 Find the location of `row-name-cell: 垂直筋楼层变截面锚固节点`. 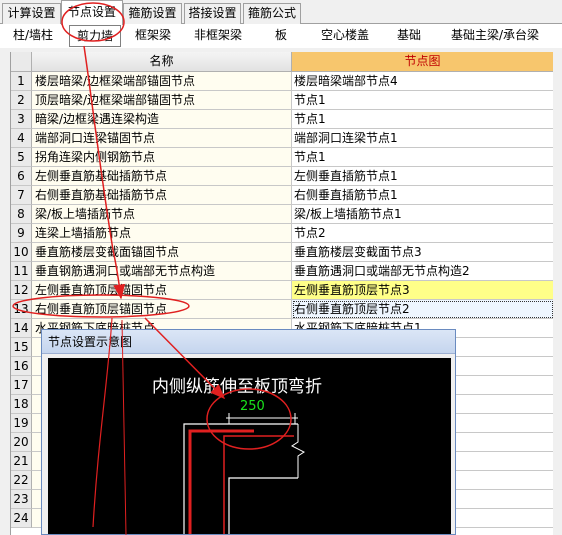

row-name-cell: 垂直筋楼层变截面锚固节点 is located at coordinates (162, 252).